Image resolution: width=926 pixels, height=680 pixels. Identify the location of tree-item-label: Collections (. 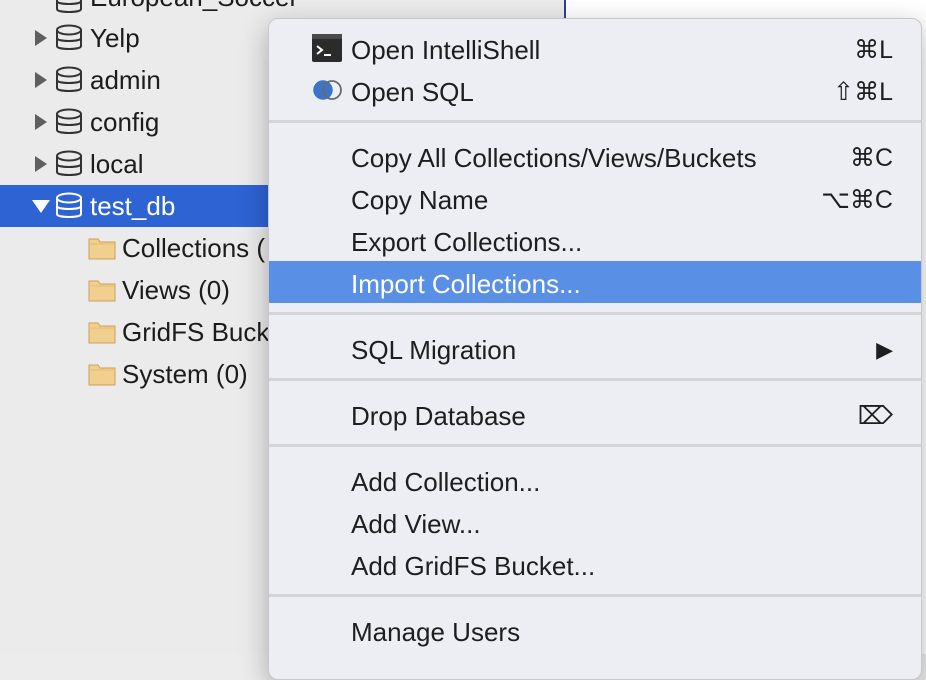
(194, 248).